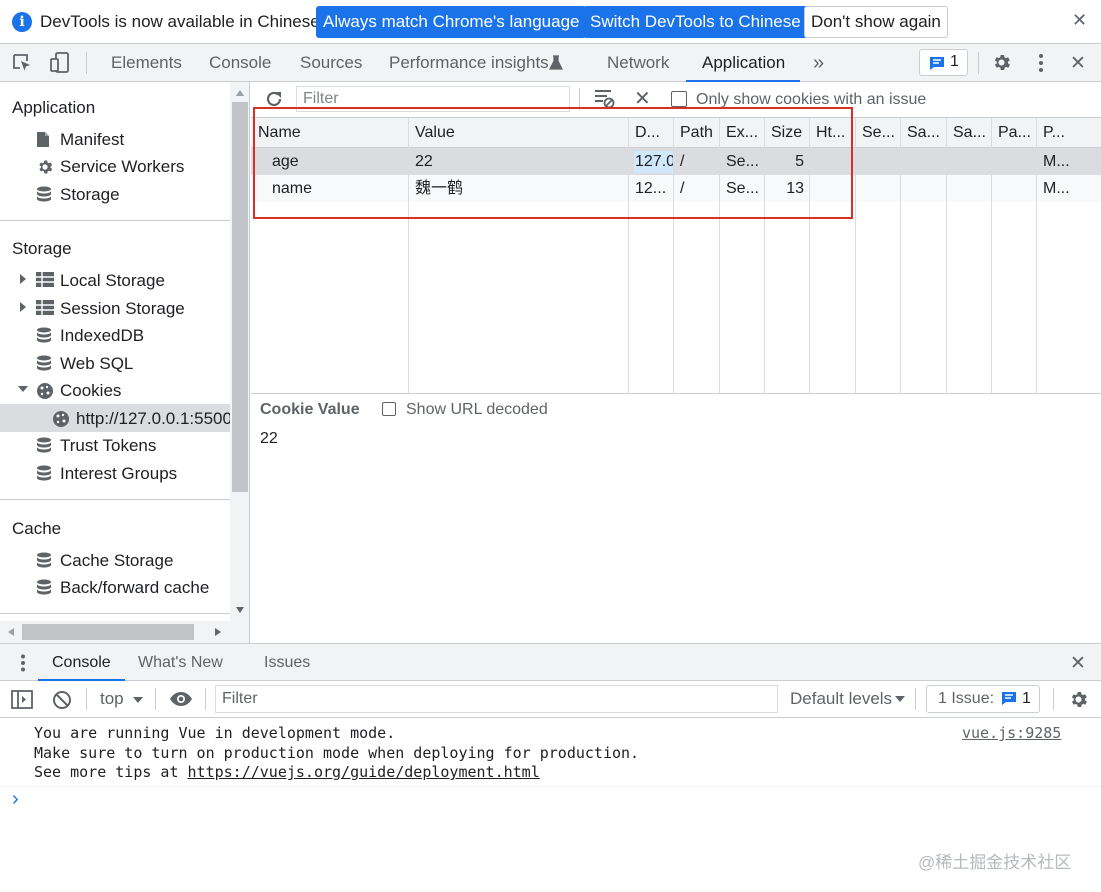 Image resolution: width=1101 pixels, height=892 pixels. What do you see at coordinates (54, 107) in the screenshot?
I see `sidebar-header-application: Application` at bounding box center [54, 107].